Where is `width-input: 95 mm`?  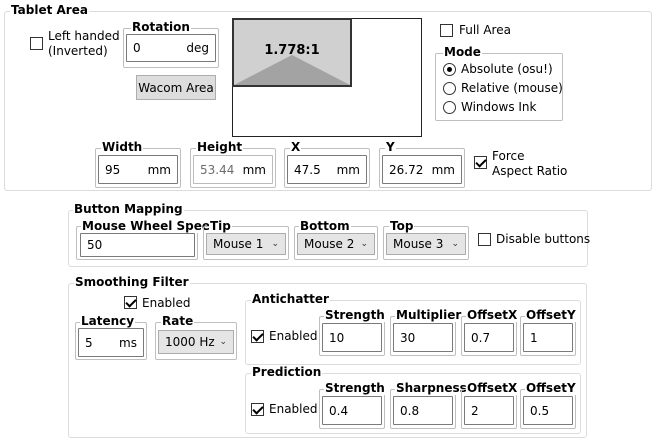 width-input: 95 mm is located at coordinates (138, 169).